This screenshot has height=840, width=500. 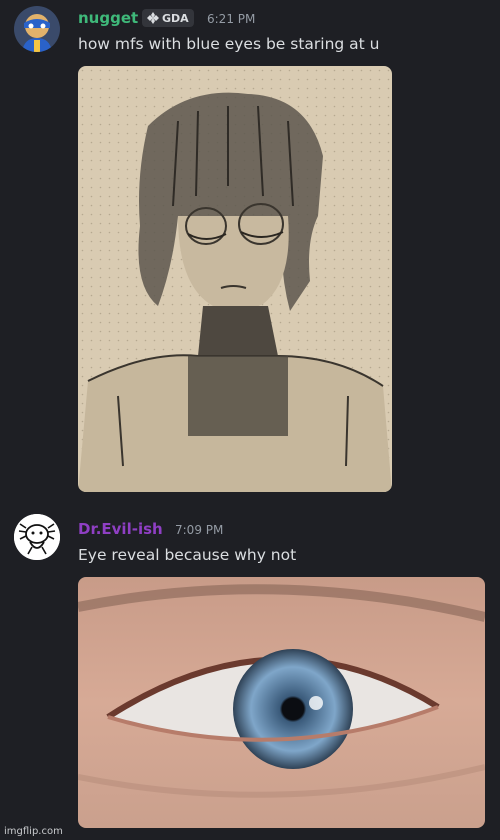 I want to click on message-text: how mfs with blue eyes be staring at u, so click(x=229, y=44).